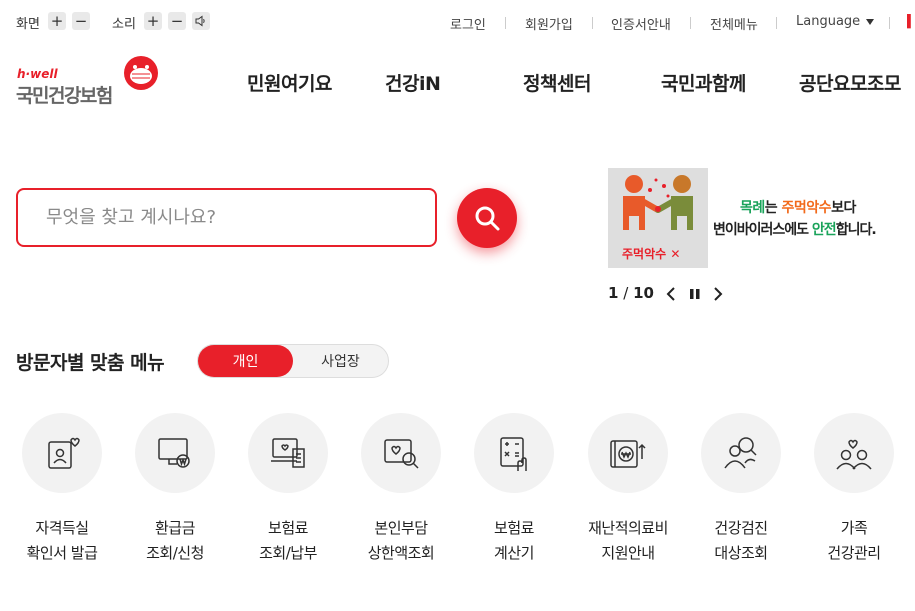  I want to click on menu-label-line: 조회/납부, so click(288, 553).